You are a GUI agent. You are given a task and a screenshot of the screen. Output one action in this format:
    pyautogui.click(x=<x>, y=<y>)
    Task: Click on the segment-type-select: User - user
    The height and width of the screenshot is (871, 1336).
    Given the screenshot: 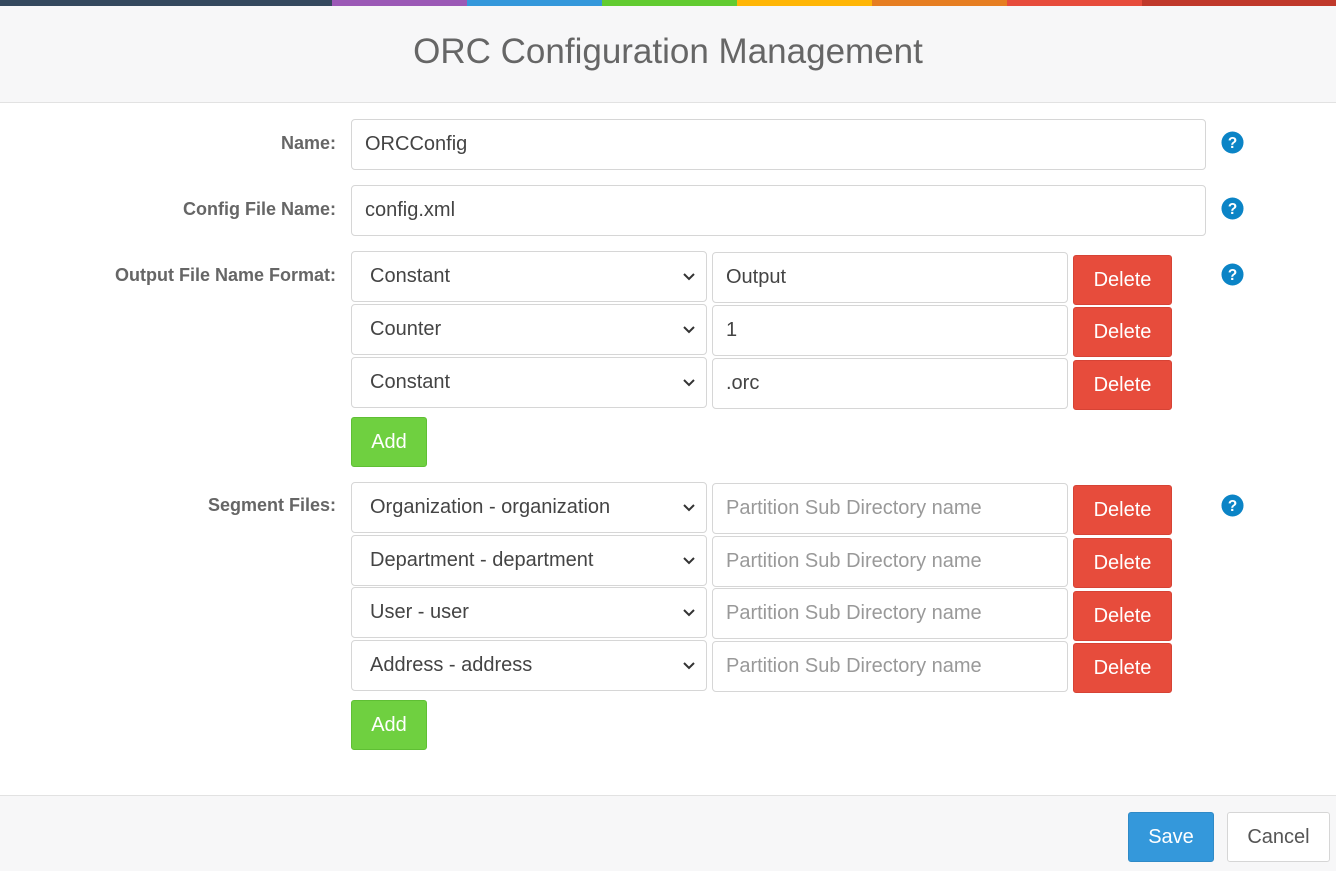 What is the action you would take?
    pyautogui.click(x=529, y=612)
    